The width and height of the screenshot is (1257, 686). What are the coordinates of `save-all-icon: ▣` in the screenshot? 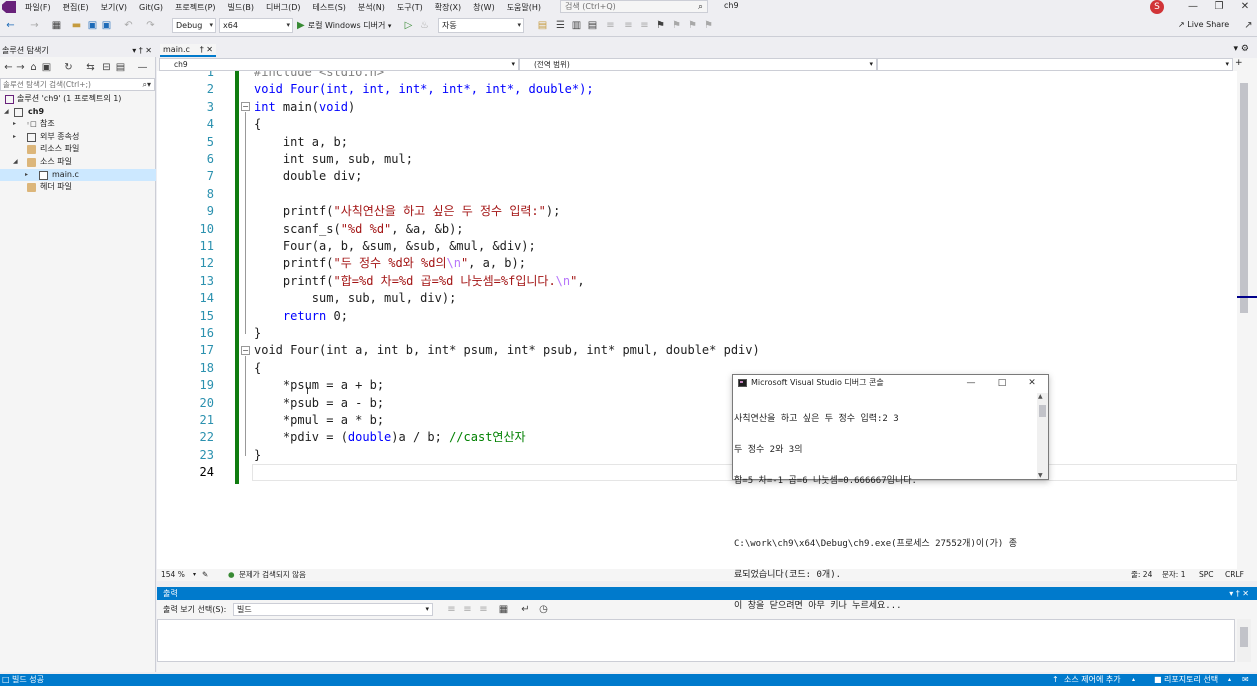 It's located at (106, 25).